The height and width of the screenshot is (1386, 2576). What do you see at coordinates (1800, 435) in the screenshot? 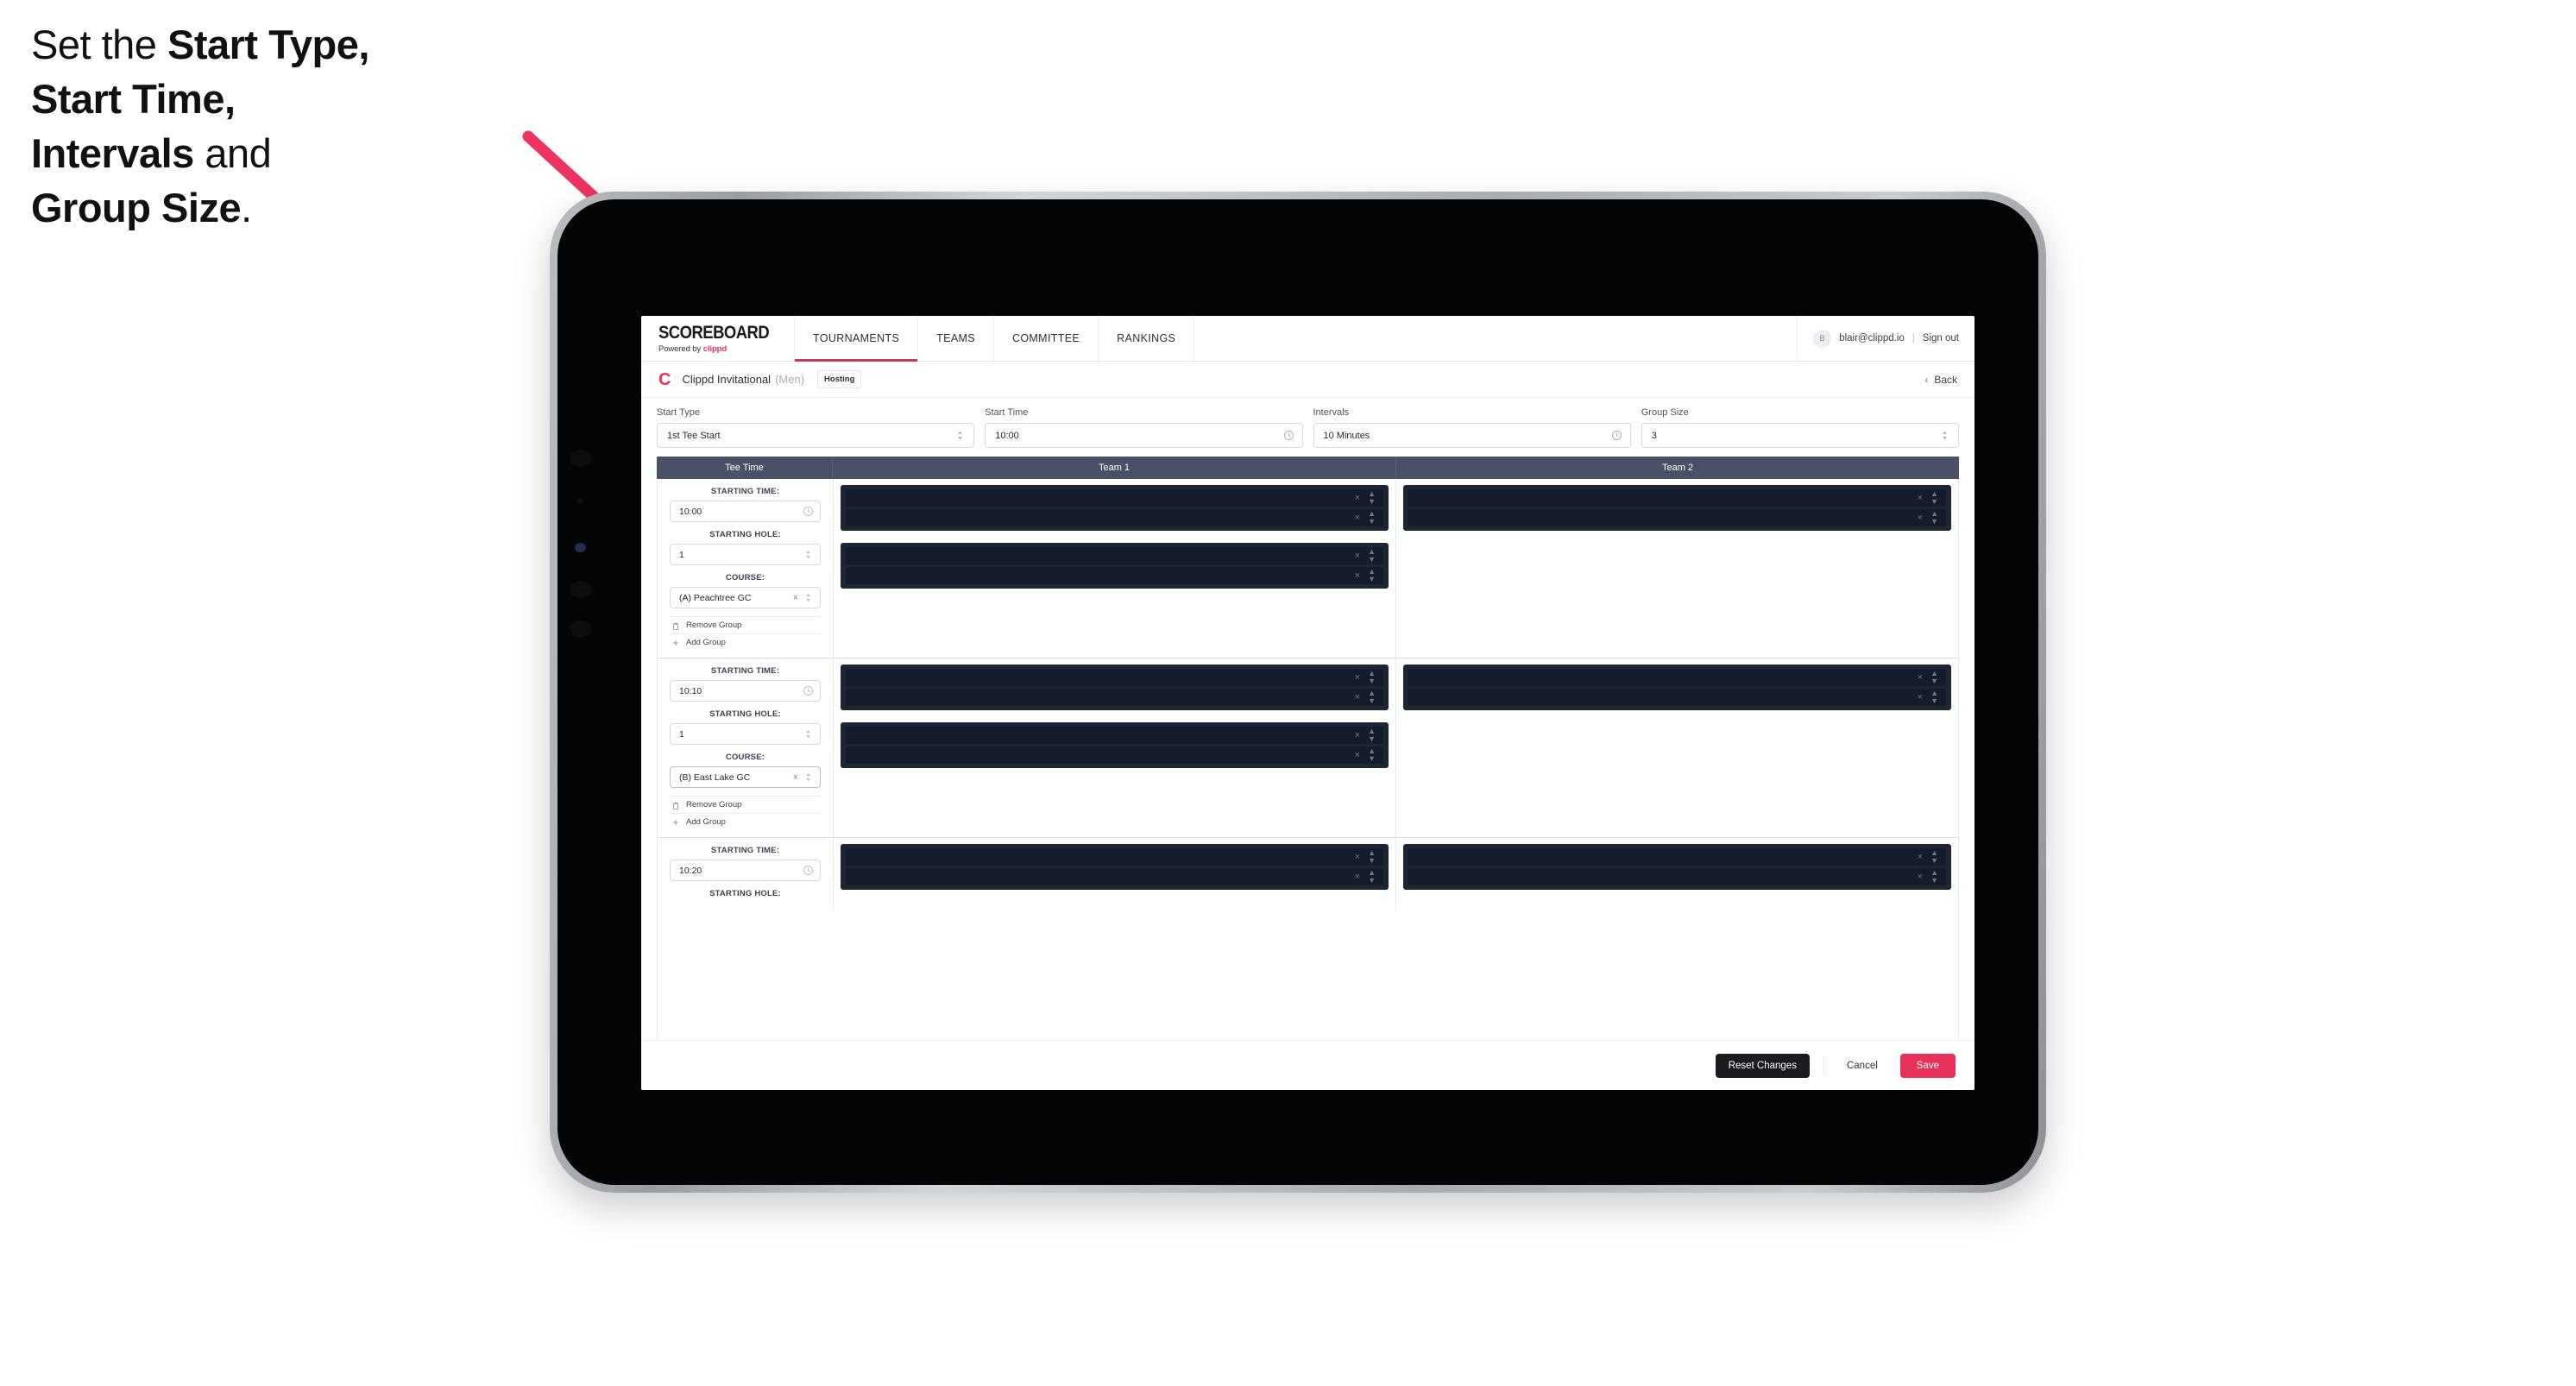
I see `group-size-stepper: 3` at bounding box center [1800, 435].